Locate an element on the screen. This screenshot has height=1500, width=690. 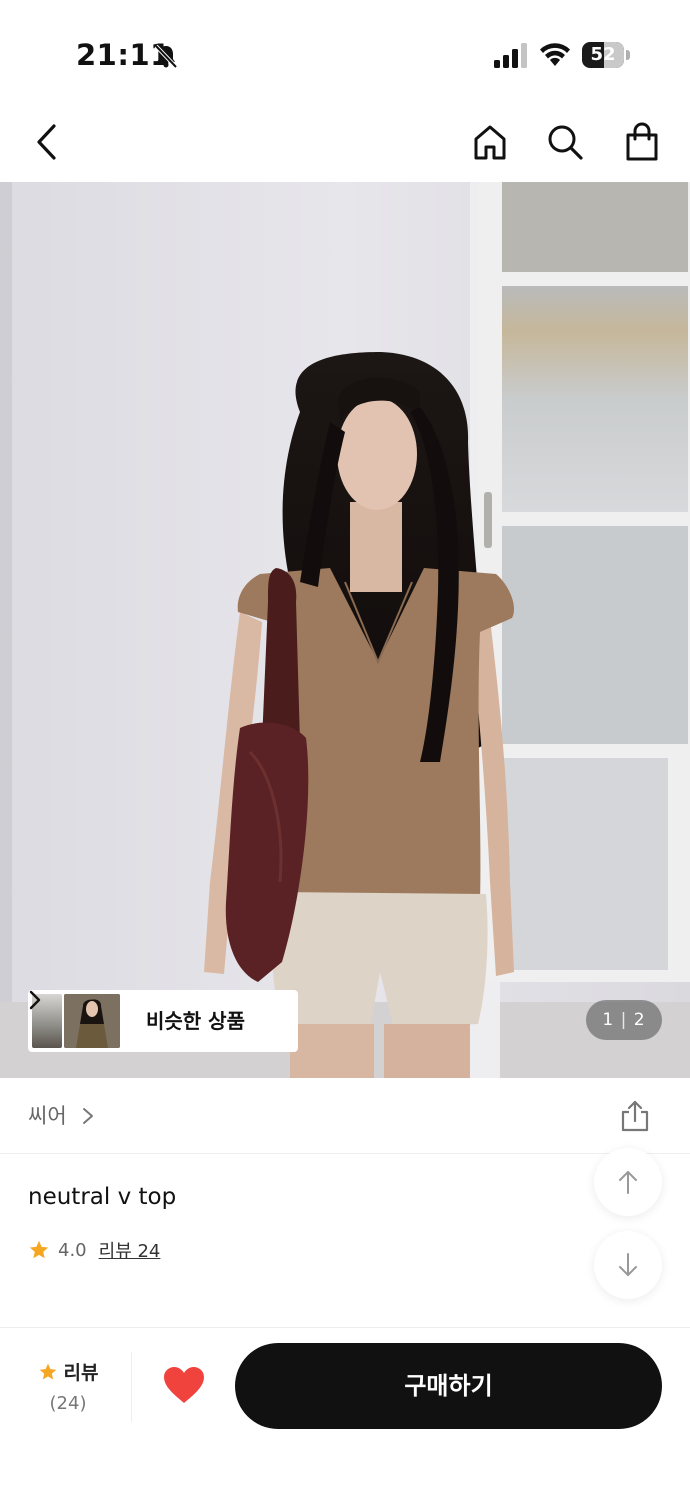
back-chevron-icon is located at coordinates (46, 142).